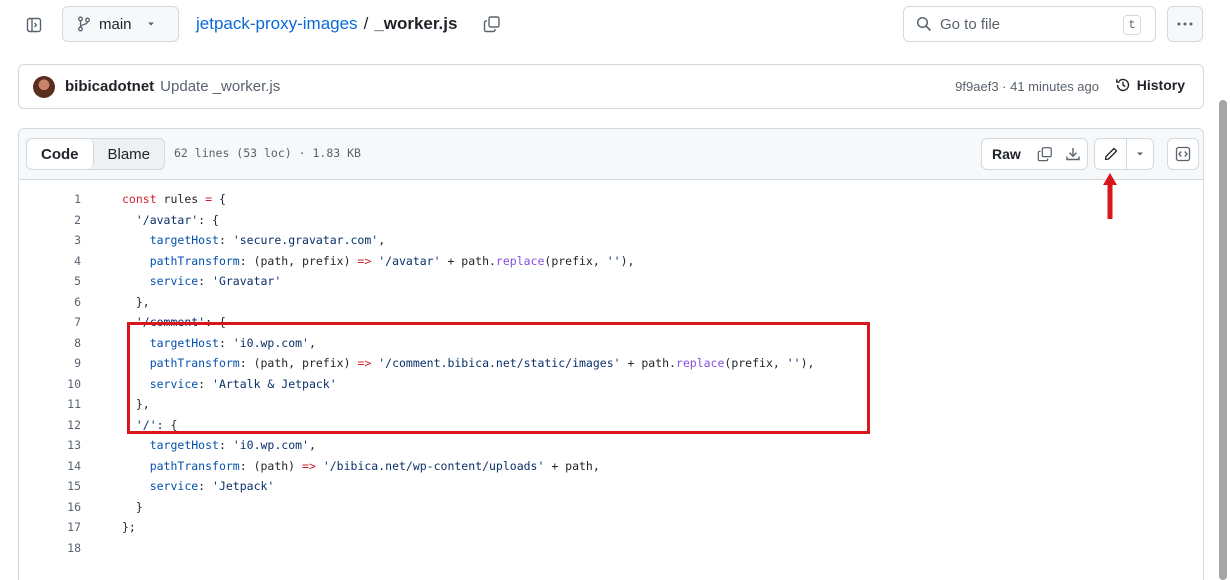  What do you see at coordinates (611, 281) in the screenshot?
I see `code-line: 5 service: 'Gravatar'` at bounding box center [611, 281].